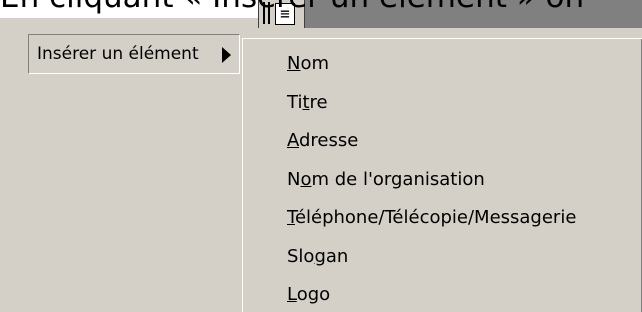 This screenshot has width=642, height=312. I want to click on submenu-arrow-icon, so click(226, 55).